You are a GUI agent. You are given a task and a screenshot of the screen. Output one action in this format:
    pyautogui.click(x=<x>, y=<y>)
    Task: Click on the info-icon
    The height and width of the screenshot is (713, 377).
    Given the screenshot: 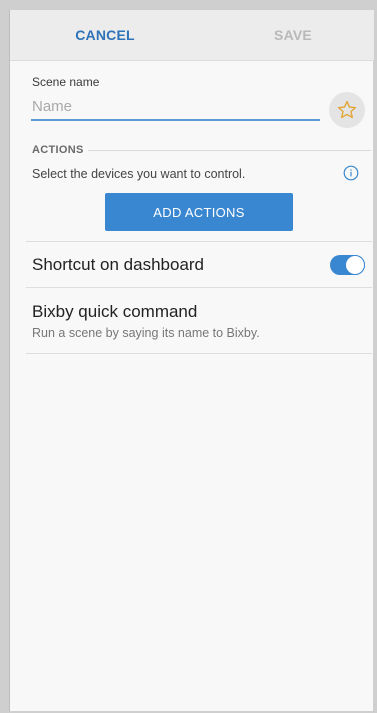 What is the action you would take?
    pyautogui.click(x=351, y=173)
    